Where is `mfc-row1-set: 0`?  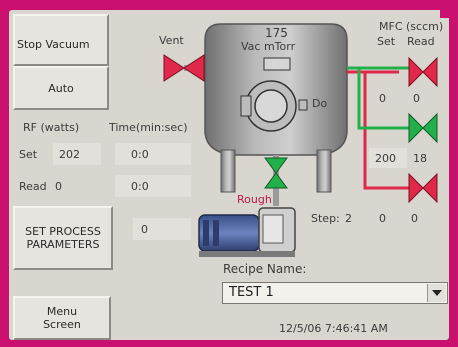 mfc-row1-set: 0 is located at coordinates (382, 98).